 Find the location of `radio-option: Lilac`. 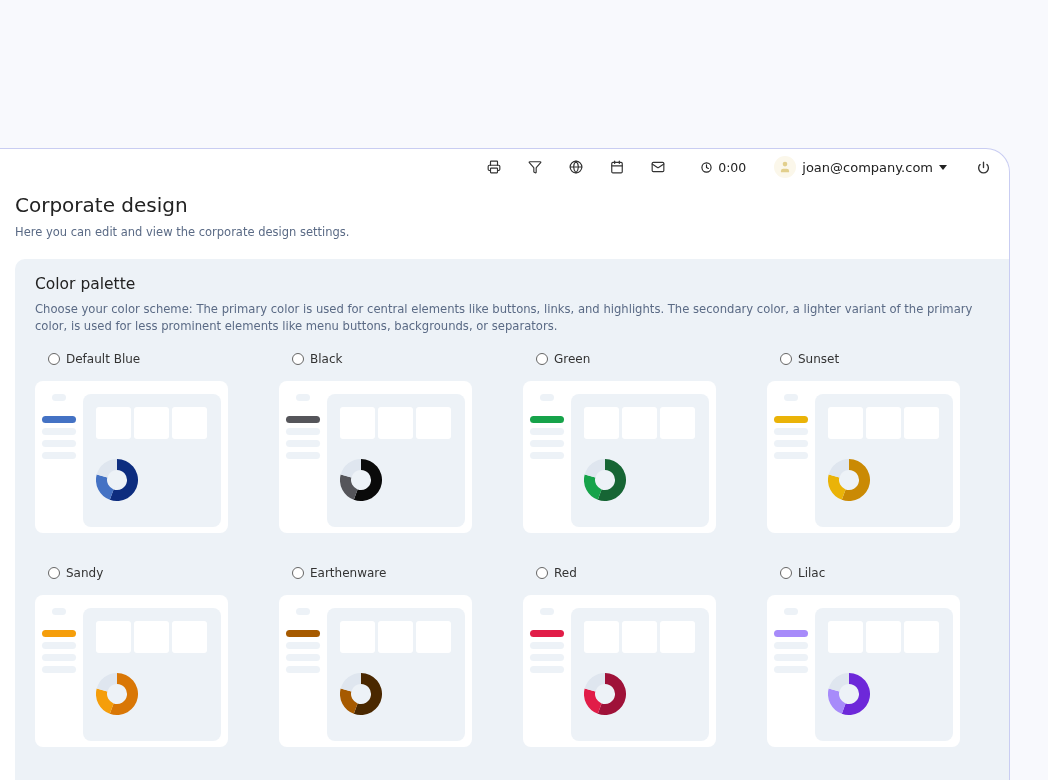

radio-option: Lilac is located at coordinates (870, 573).